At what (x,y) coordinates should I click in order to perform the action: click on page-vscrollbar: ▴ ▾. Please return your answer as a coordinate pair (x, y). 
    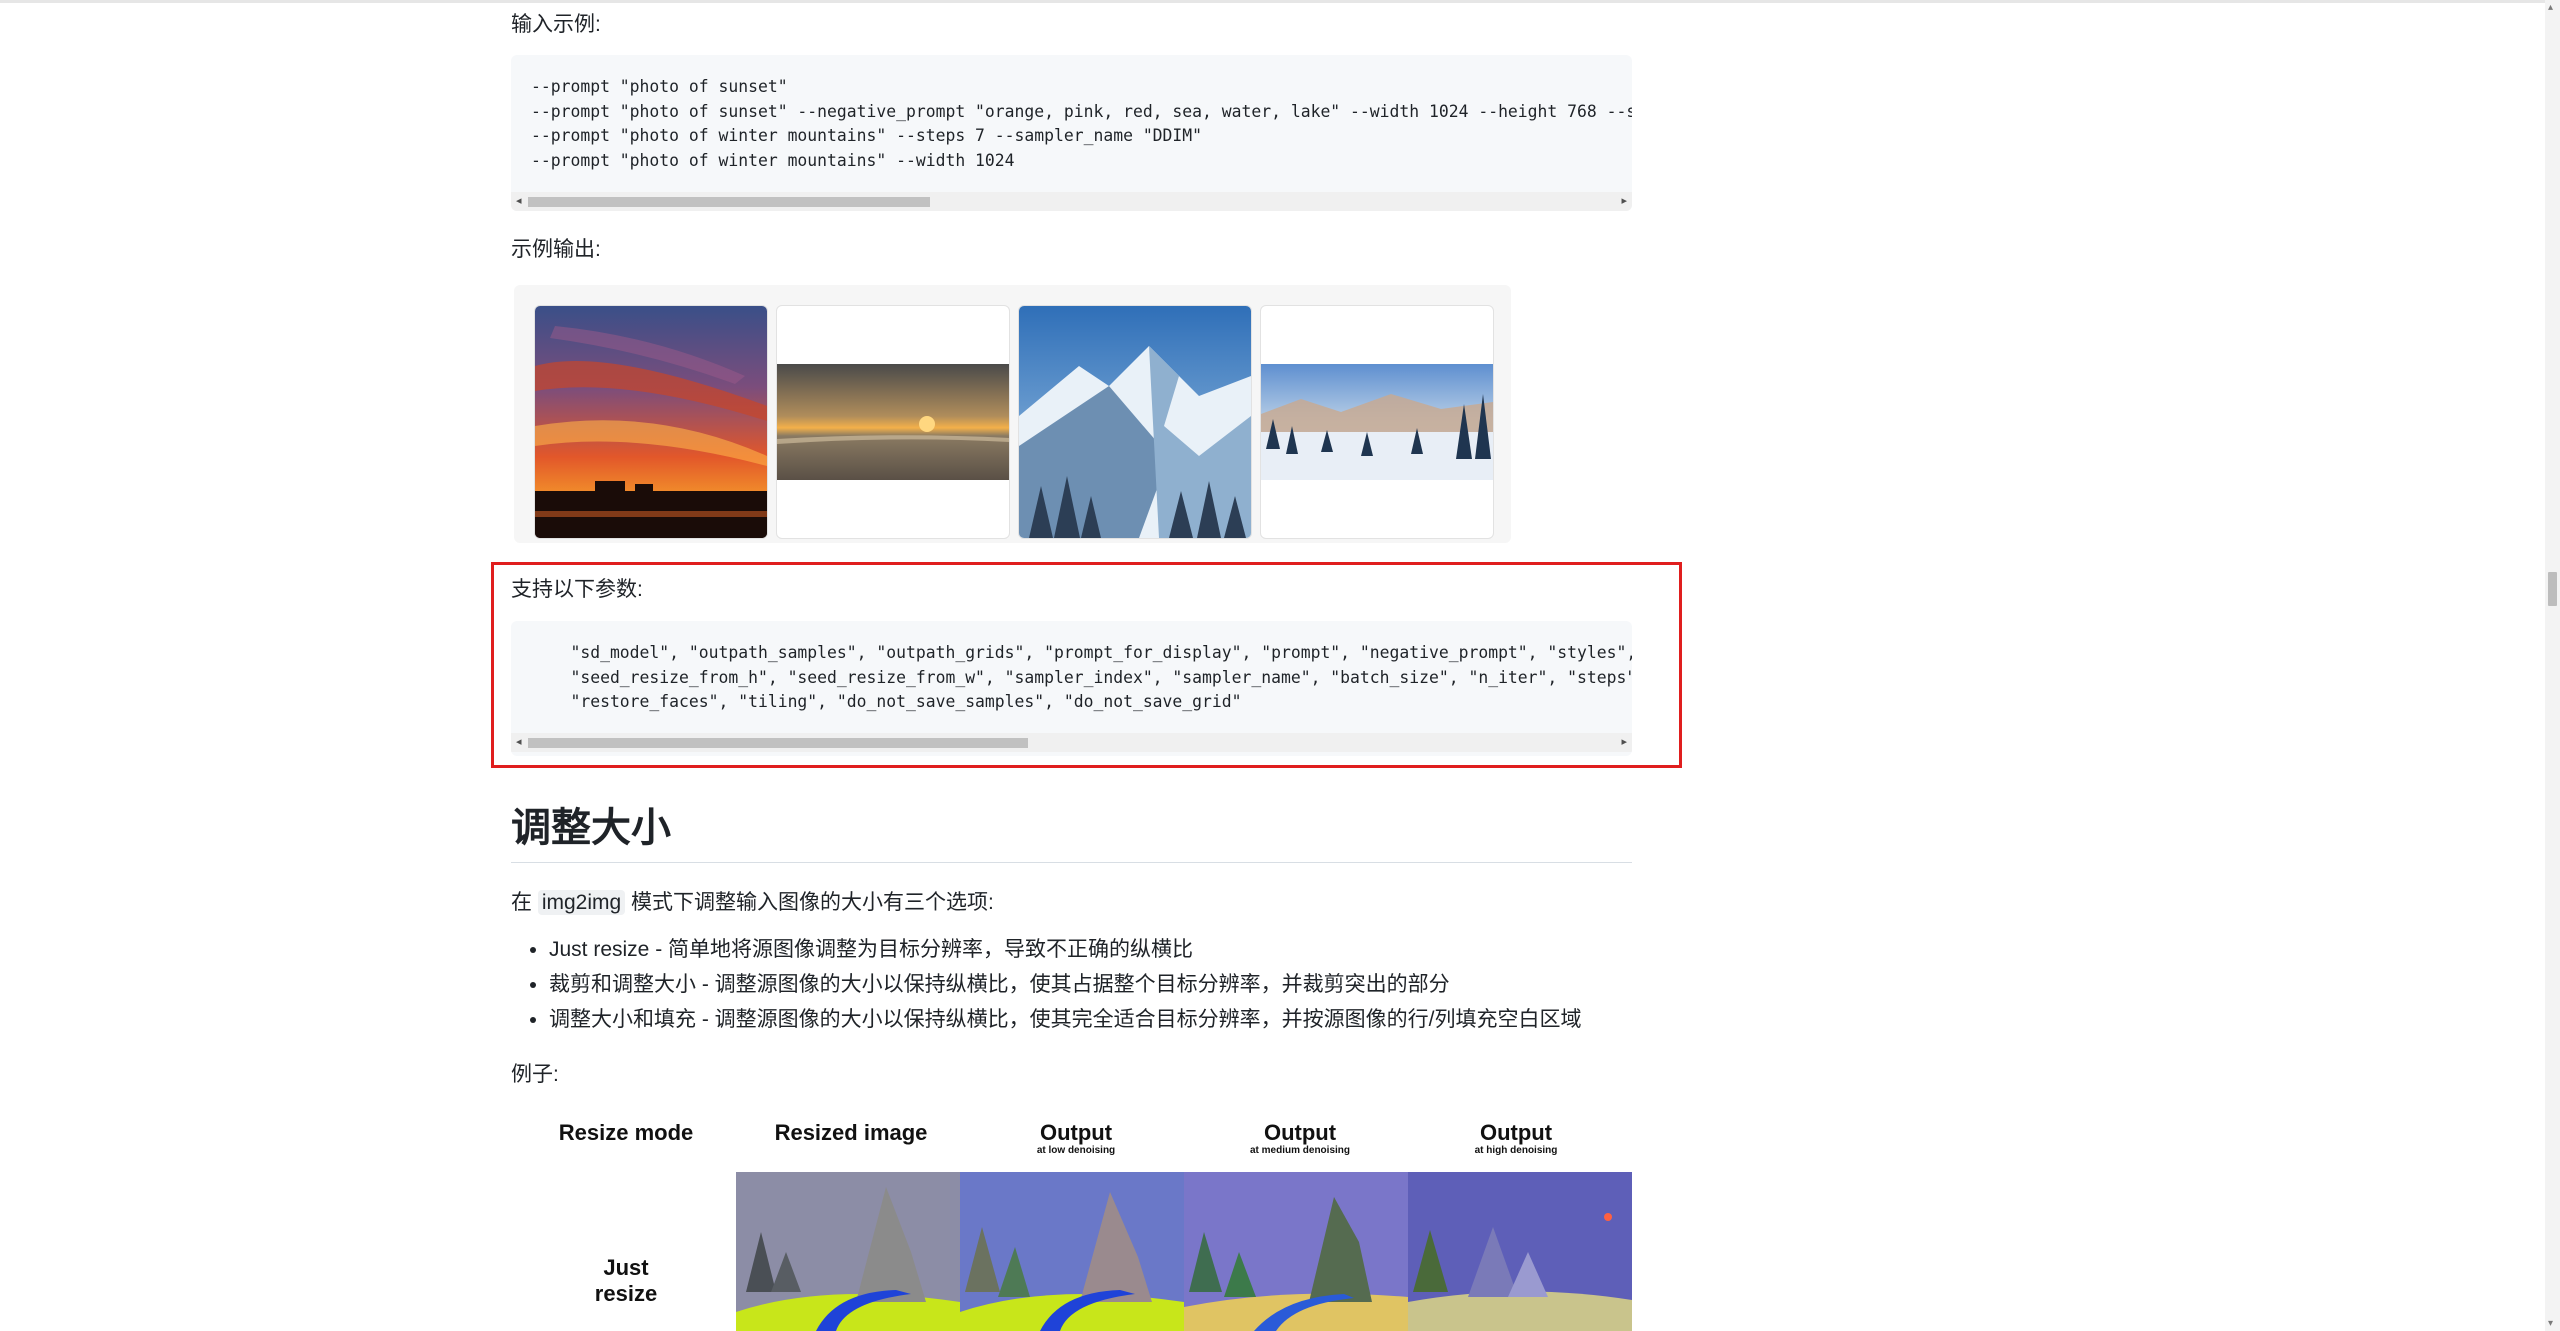
    Looking at the image, I should click on (2552, 665).